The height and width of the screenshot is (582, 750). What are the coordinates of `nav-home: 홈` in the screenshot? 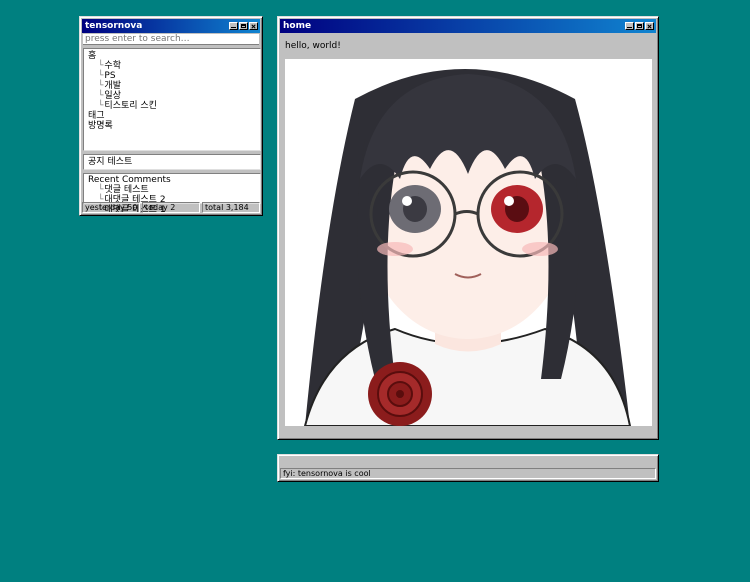 It's located at (172, 56).